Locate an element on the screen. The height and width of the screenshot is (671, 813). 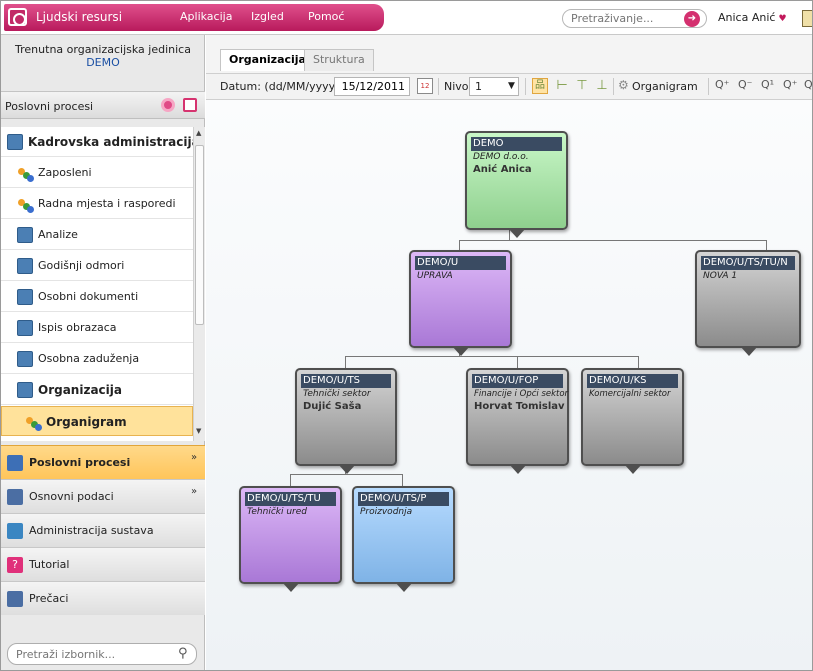
zoom-reset-icon: Q¹ is located at coordinates (769, 86).